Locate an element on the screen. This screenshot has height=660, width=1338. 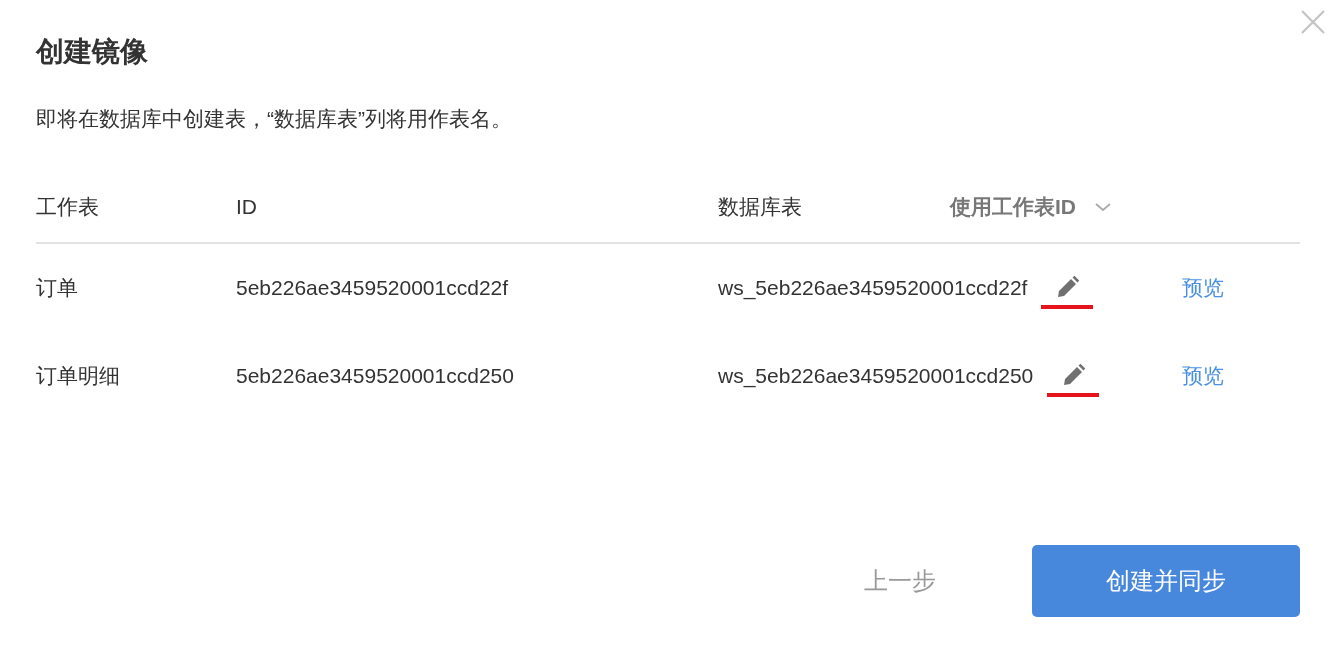
table-cell-text: 5eb226ae3459520001ccd250 is located at coordinates (375, 376).